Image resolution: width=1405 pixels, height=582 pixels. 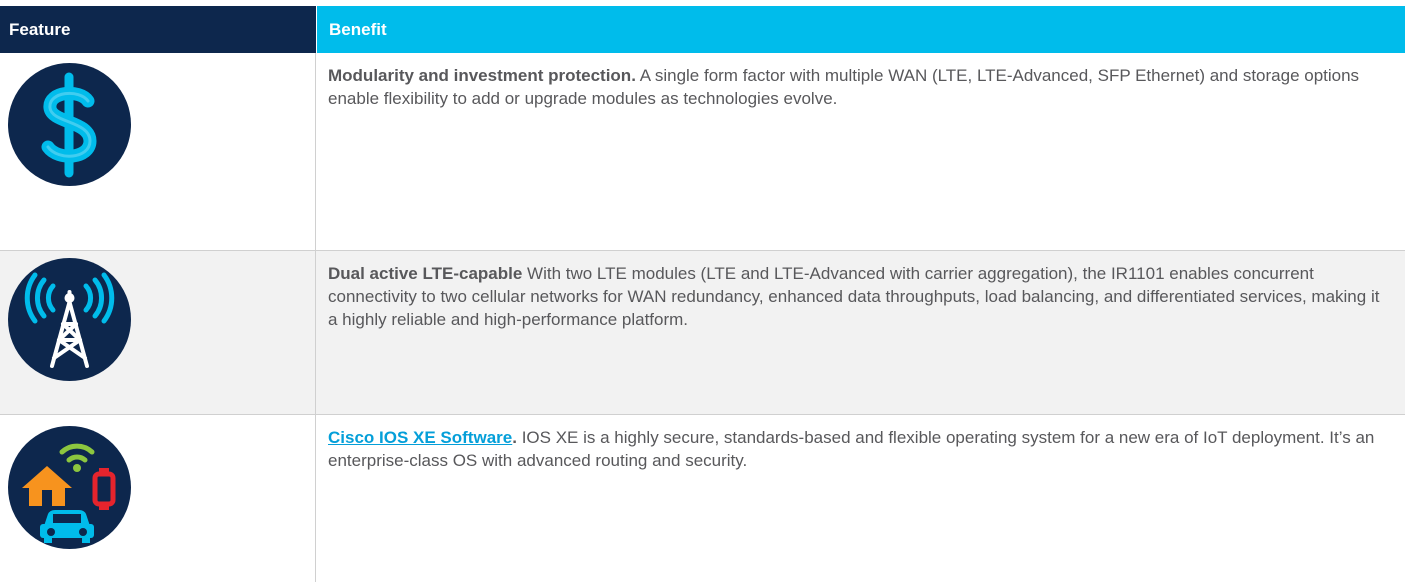 I want to click on header-feature: Feature, so click(x=158, y=29).